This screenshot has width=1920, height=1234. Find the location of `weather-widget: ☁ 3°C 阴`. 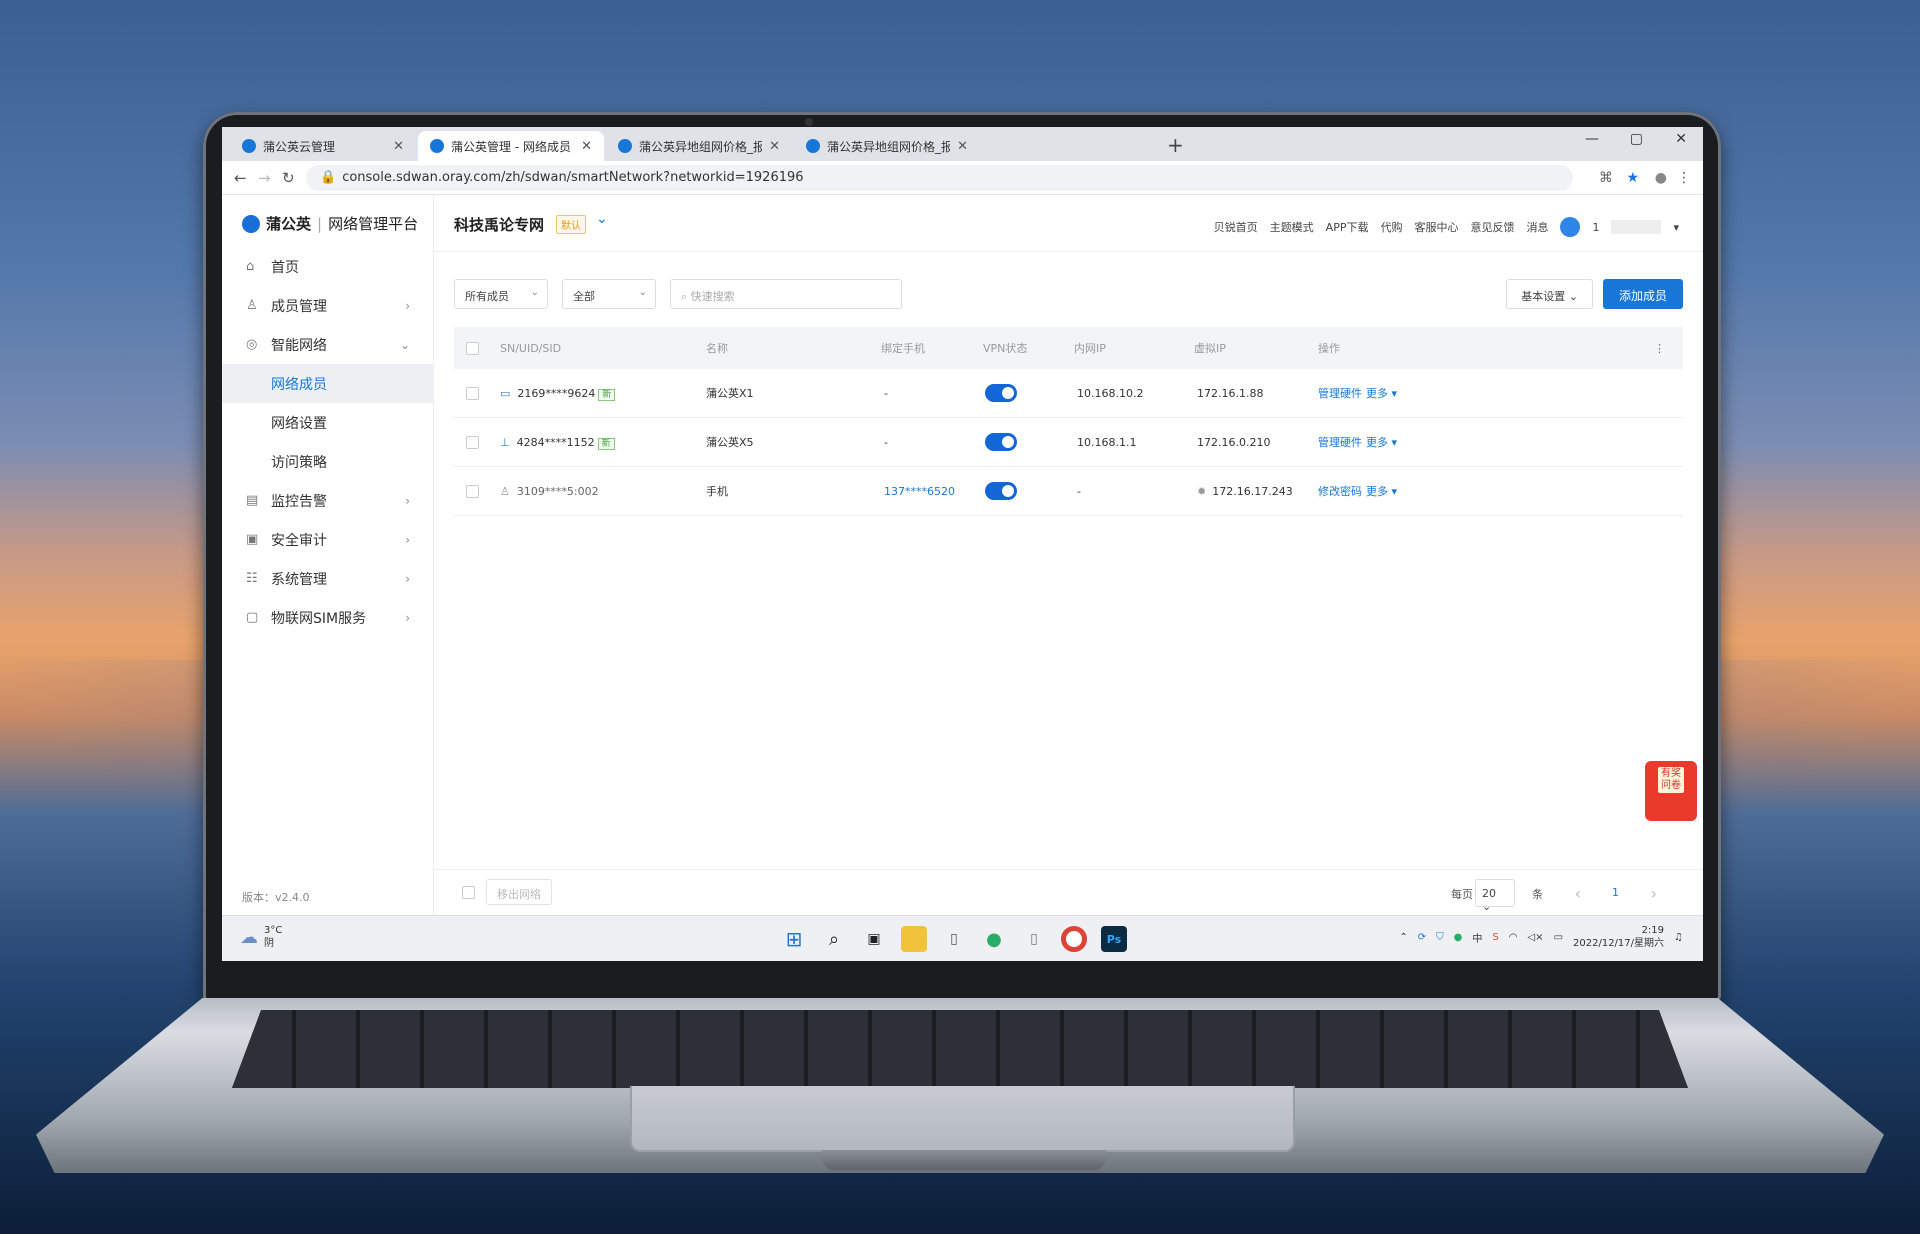

weather-widget: ☁ 3°C 阴 is located at coordinates (261, 937).